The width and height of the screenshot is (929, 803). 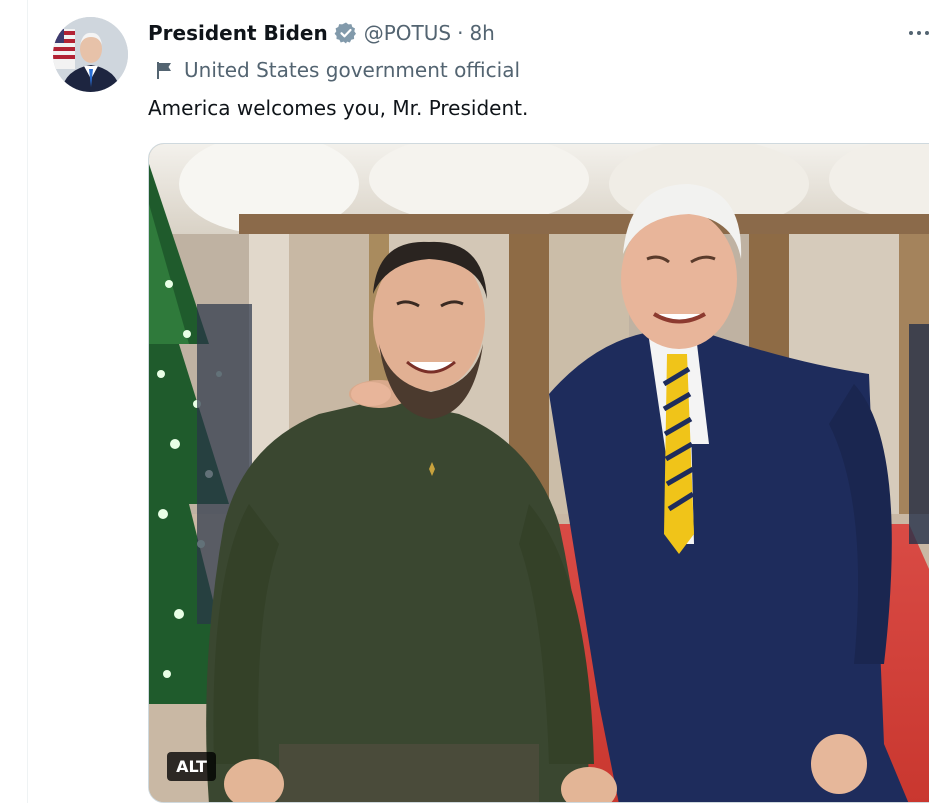 What do you see at coordinates (238, 33) in the screenshot?
I see `author-display-name: President Biden` at bounding box center [238, 33].